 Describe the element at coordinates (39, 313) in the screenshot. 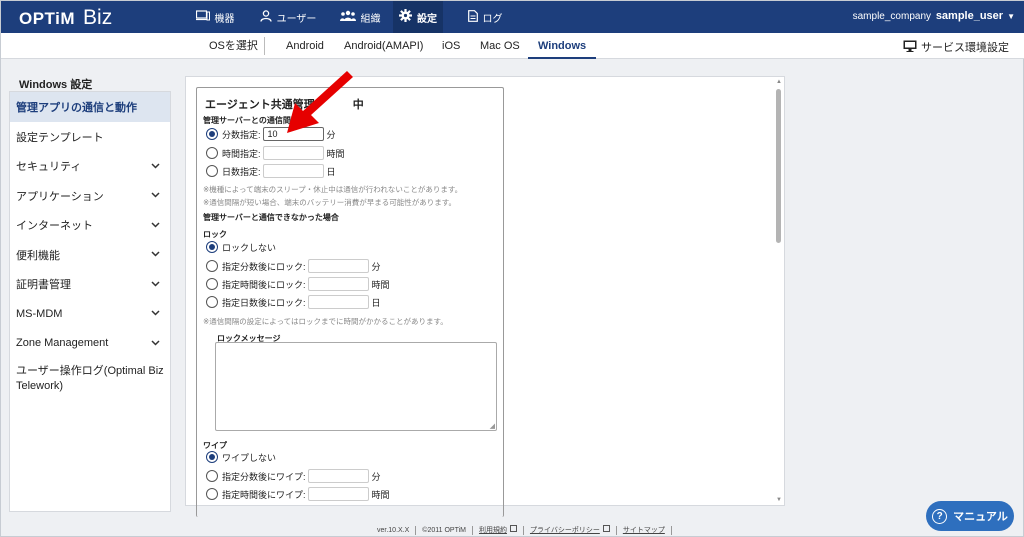

I see `sidebar-item-label: MS-MDM` at that location.